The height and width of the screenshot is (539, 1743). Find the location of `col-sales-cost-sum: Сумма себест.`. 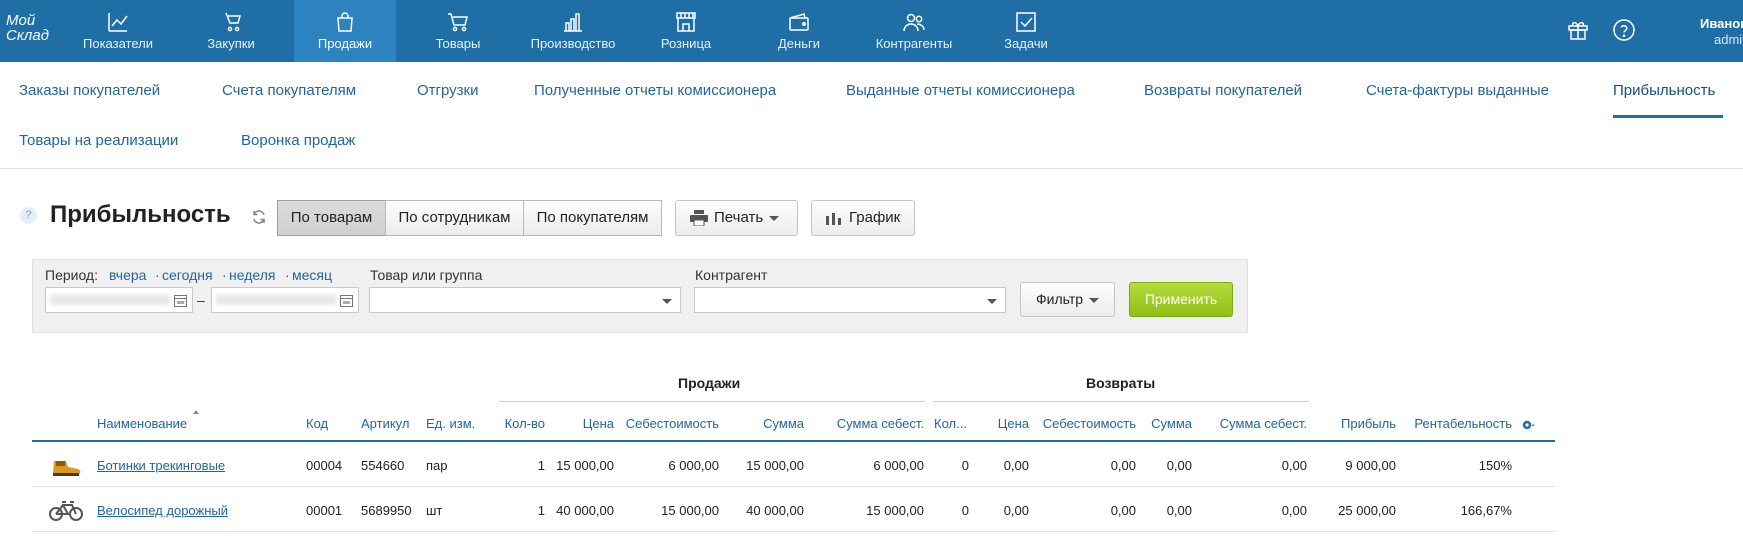

col-sales-cost-sum: Сумма себест. is located at coordinates (872, 423).